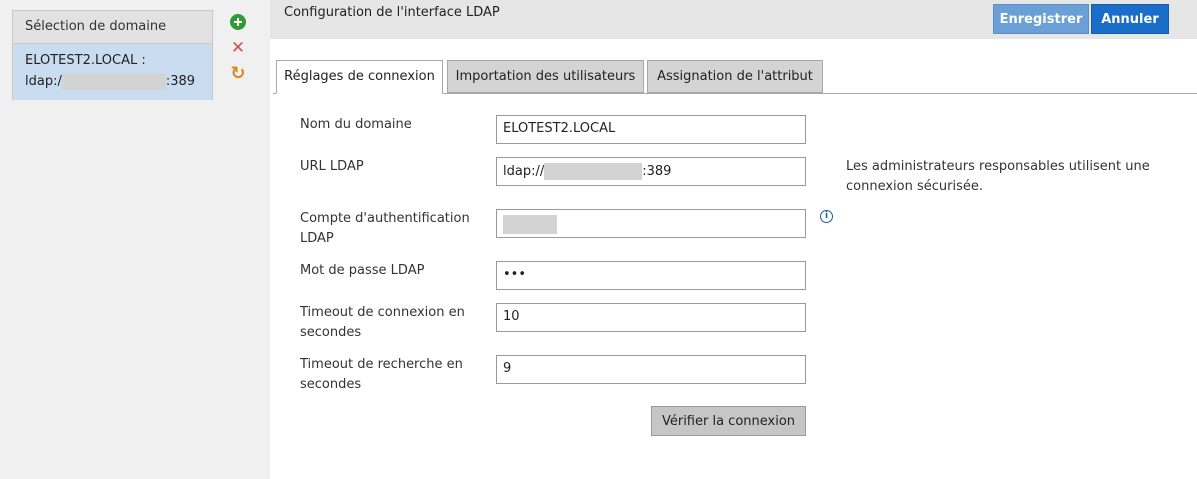 This screenshot has width=1197, height=479. What do you see at coordinates (112, 27) in the screenshot?
I see `domain-selection-header: Sélection de domaine` at bounding box center [112, 27].